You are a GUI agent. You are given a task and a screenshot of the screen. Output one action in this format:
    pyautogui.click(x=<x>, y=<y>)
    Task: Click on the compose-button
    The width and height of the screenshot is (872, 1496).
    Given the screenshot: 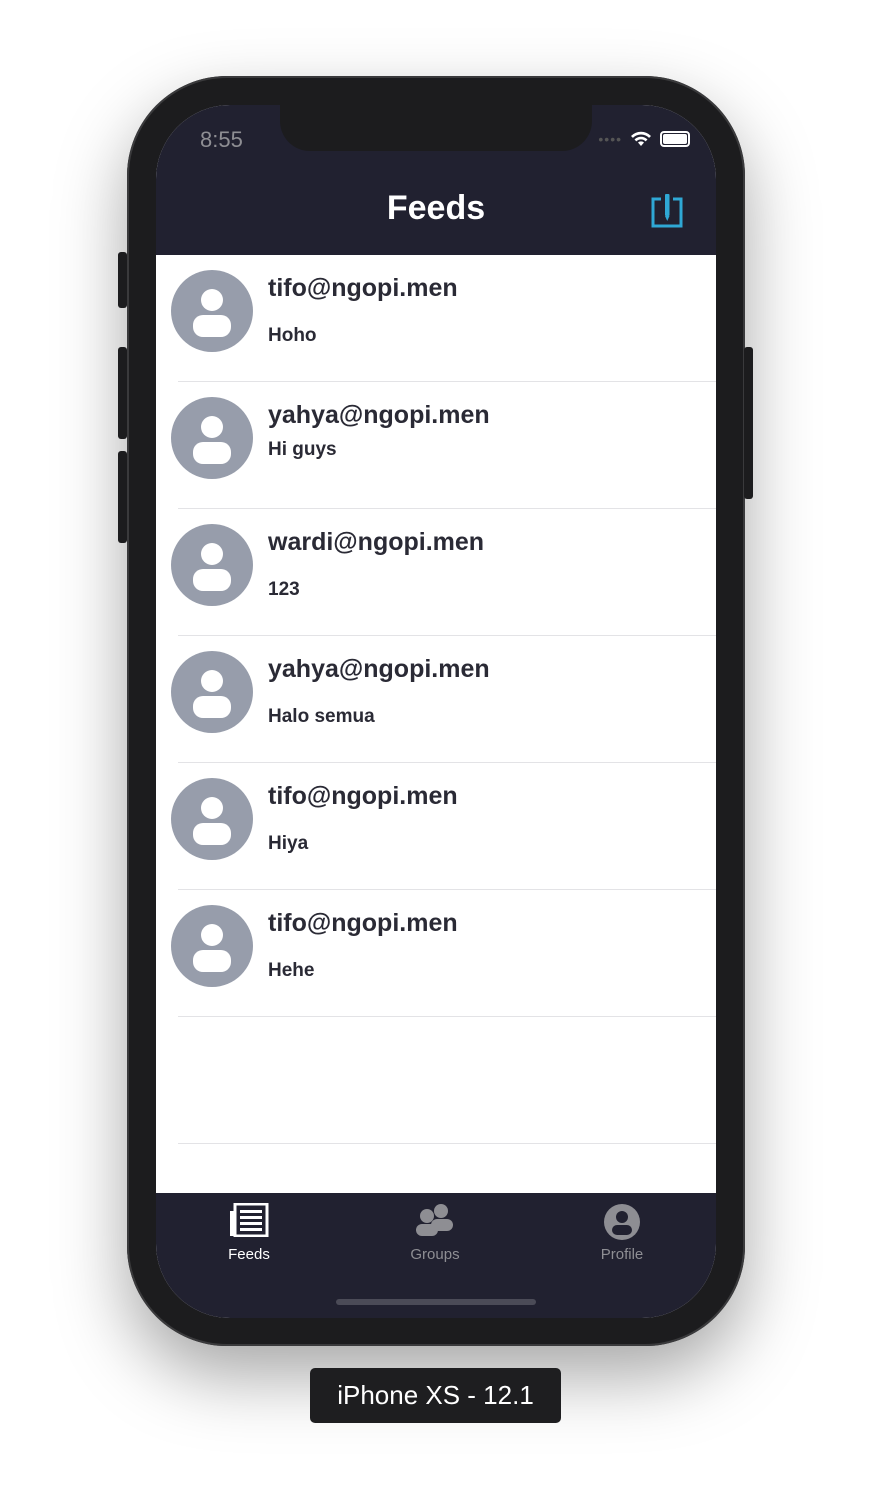 What is the action you would take?
    pyautogui.click(x=667, y=211)
    